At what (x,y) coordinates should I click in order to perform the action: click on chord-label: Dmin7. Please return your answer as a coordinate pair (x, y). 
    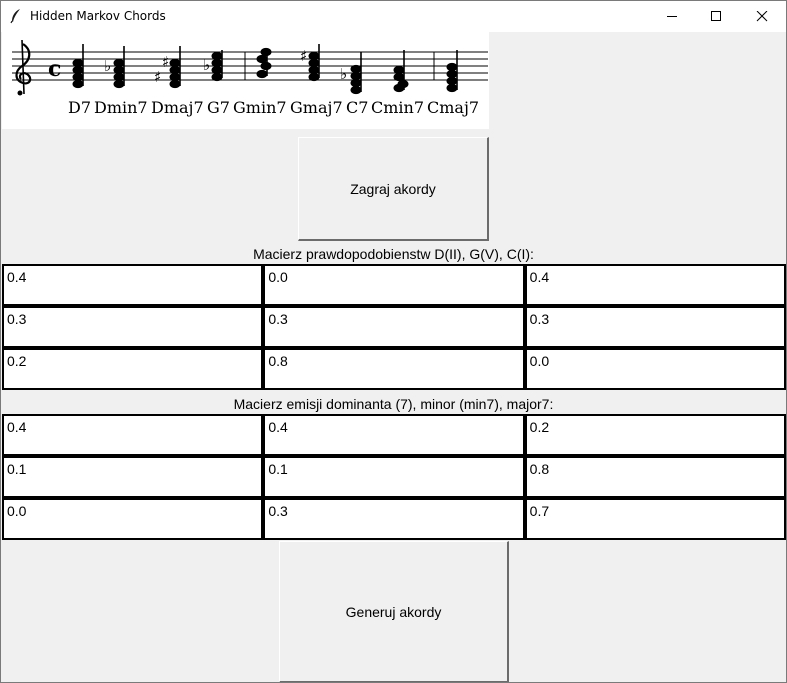
    Looking at the image, I should click on (121, 107).